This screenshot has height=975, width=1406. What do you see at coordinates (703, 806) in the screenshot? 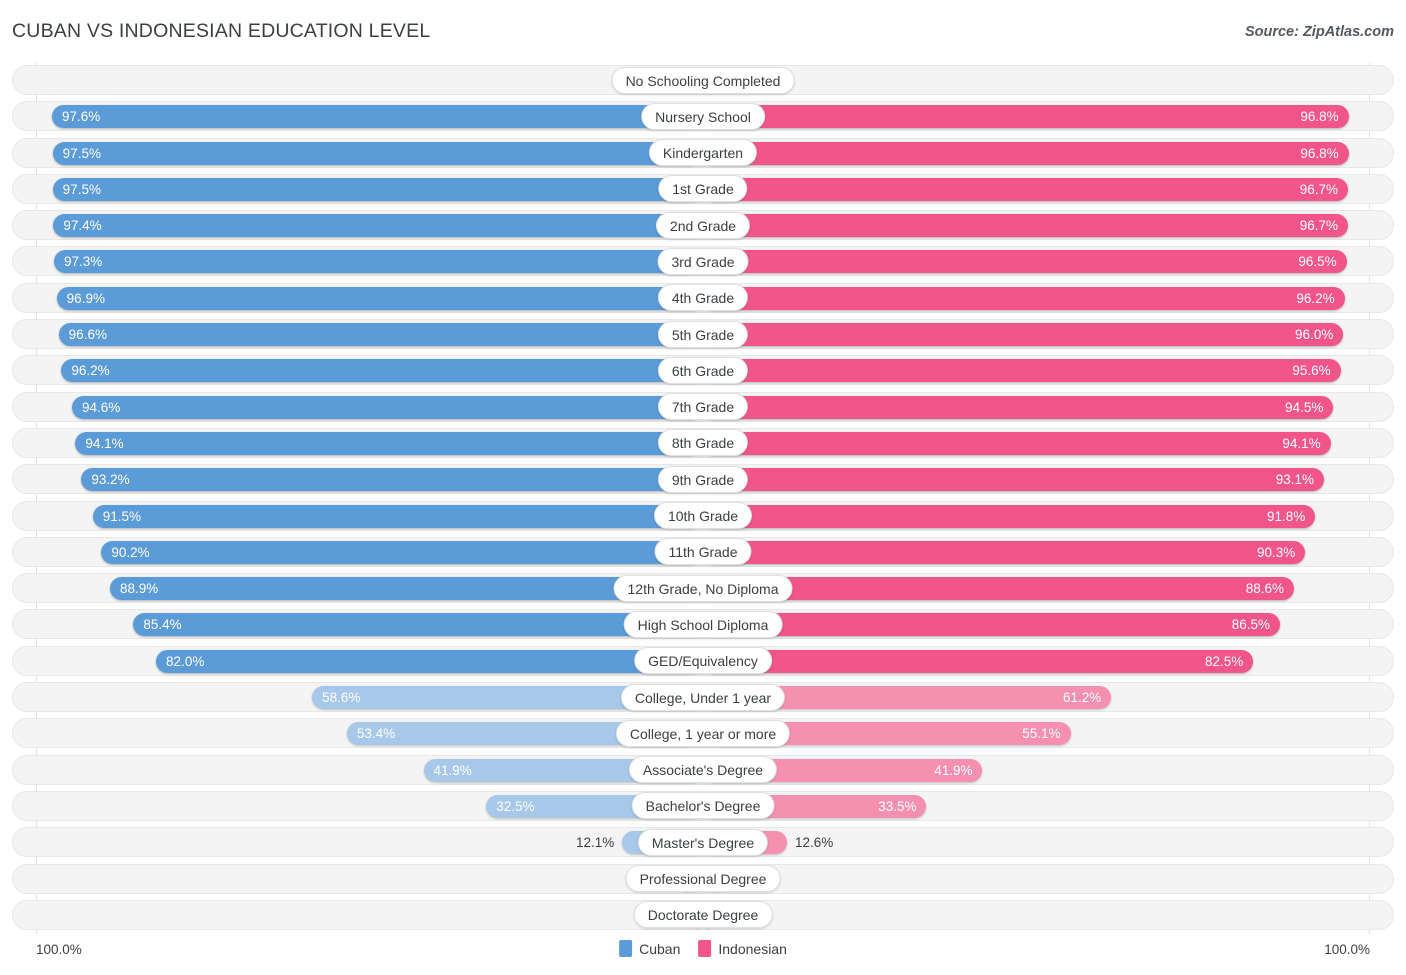
I see `category-label: Bachelor's Degree` at bounding box center [703, 806].